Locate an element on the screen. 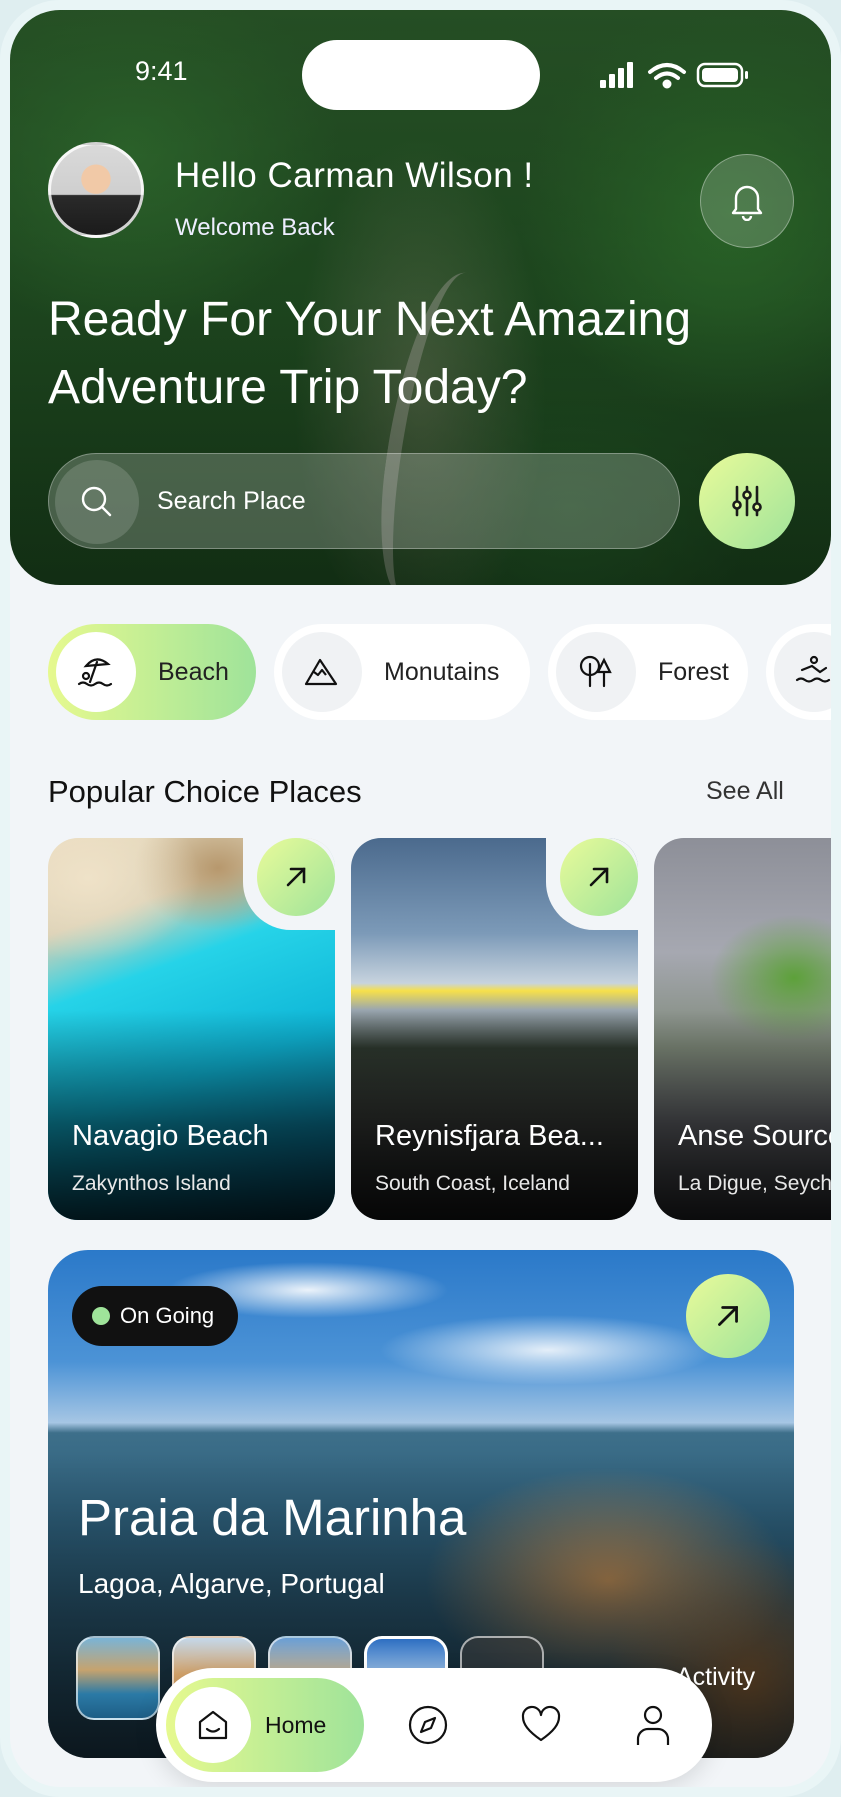 The height and width of the screenshot is (1797, 841). sliders-icon is located at coordinates (747, 501).